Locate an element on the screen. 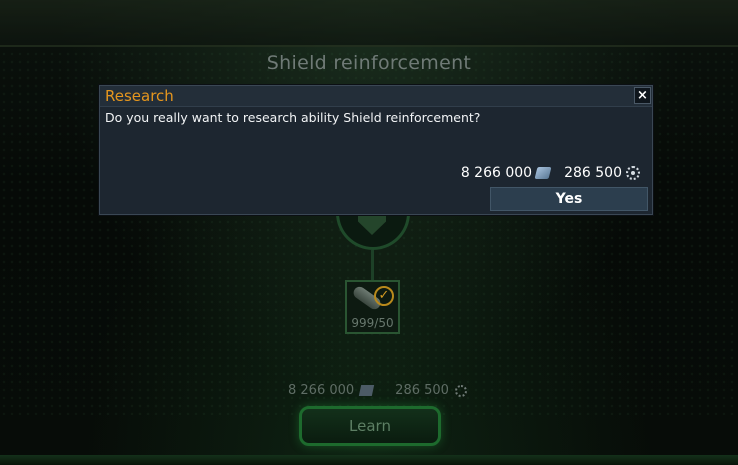 This screenshot has width=738, height=465. check-icon: ✓ is located at coordinates (384, 296).